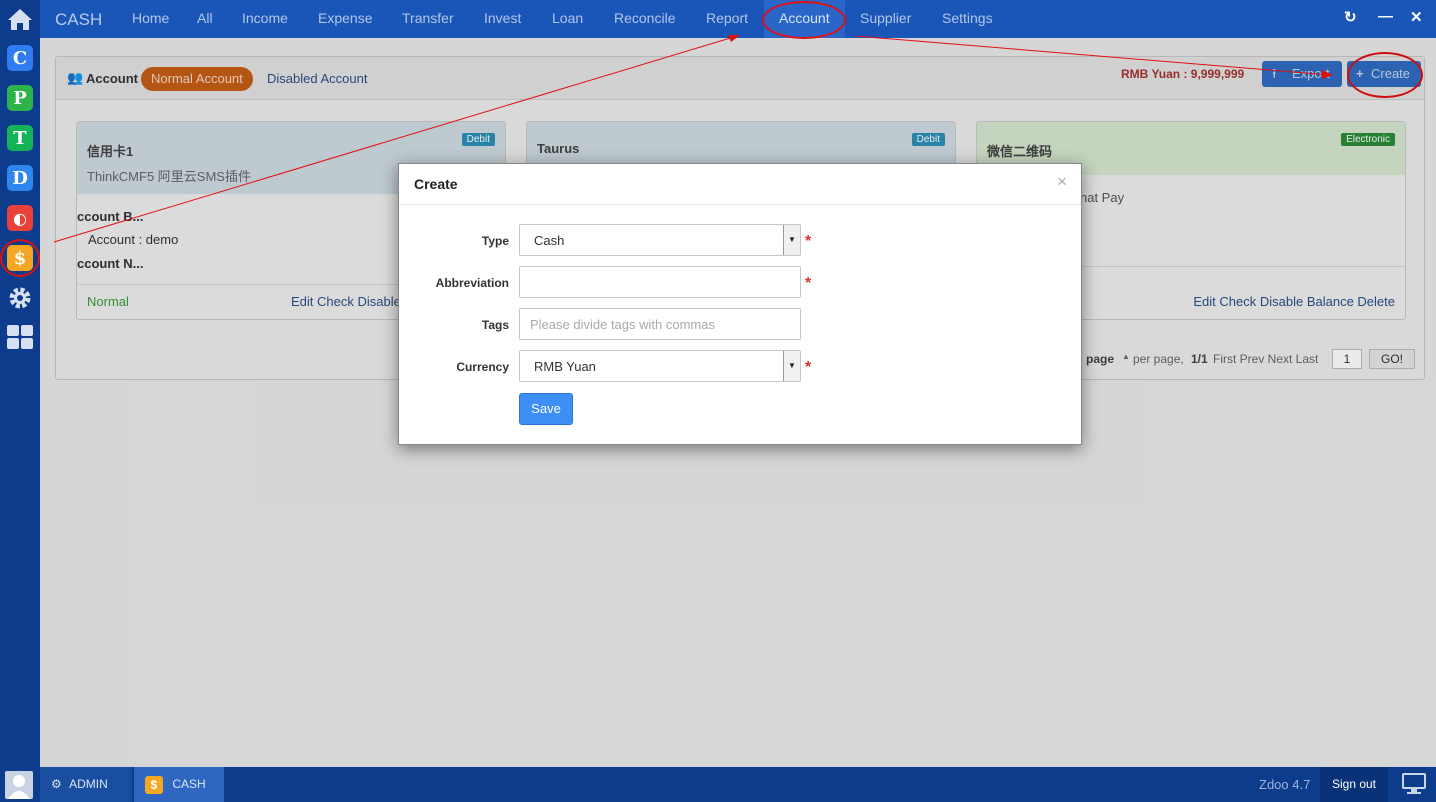  I want to click on nav-income: Income, so click(265, 19).